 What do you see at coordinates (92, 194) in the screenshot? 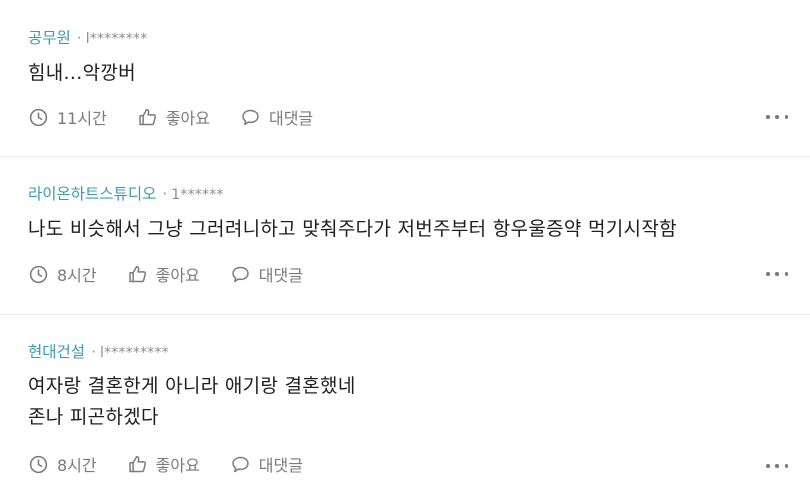
I see `comment-author: 라이온하트스튜디오` at bounding box center [92, 194].